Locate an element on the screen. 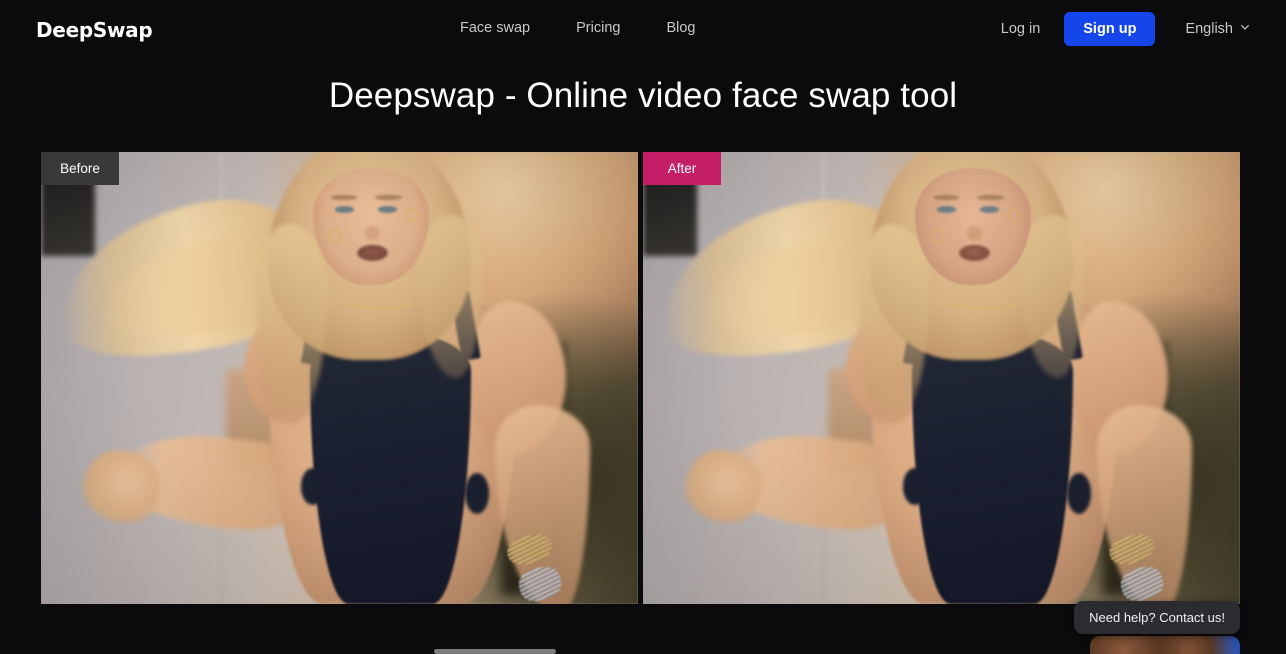 The height and width of the screenshot is (654, 1286). support-avatar is located at coordinates (1165, 645).